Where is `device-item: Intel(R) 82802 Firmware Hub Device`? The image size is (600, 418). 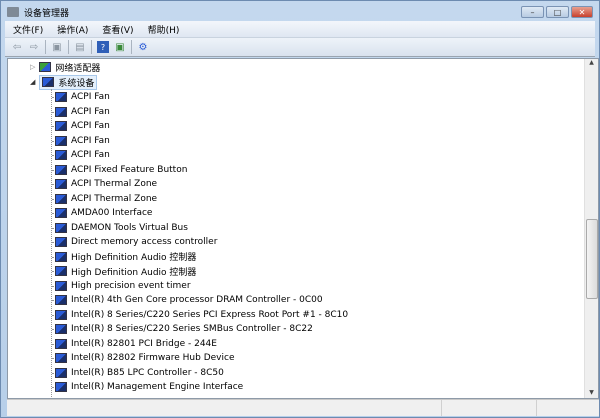
device-item: Intel(R) 82802 Firmware Hub Device is located at coordinates (145, 358).